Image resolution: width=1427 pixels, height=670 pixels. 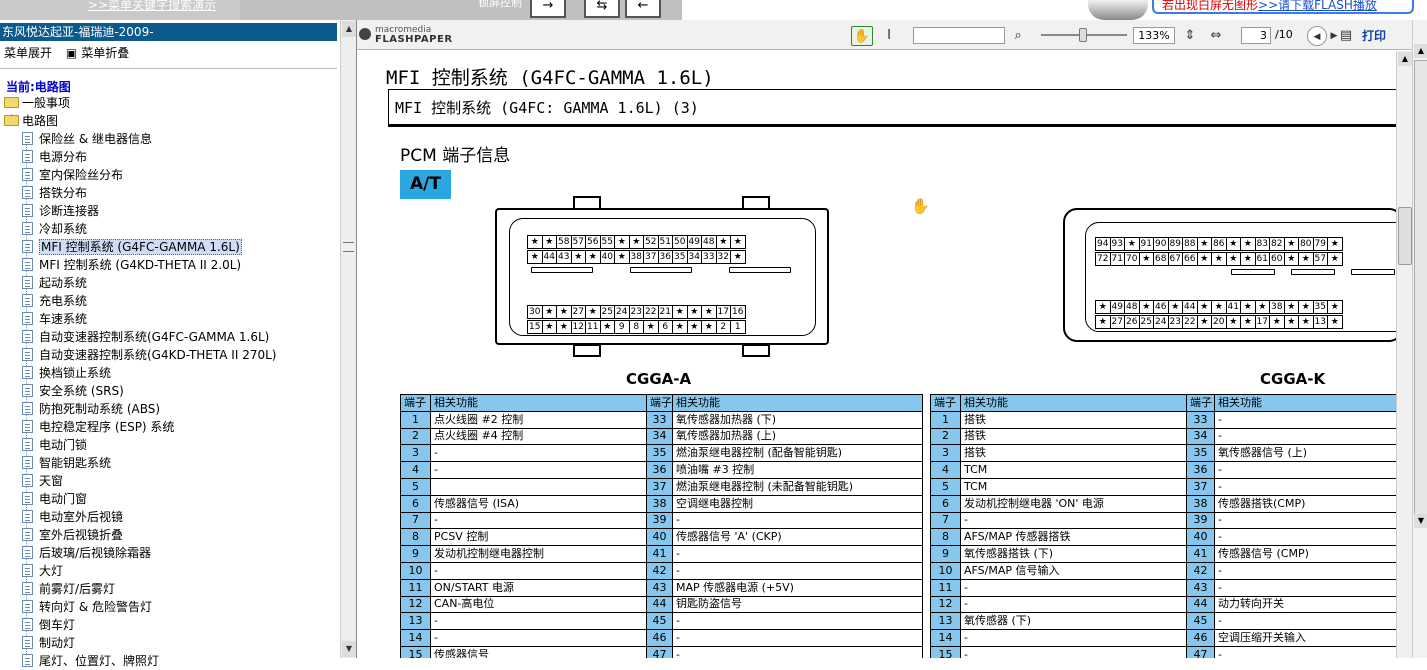 What do you see at coordinates (1219, 244) in the screenshot?
I see `connector-pin: 86` at bounding box center [1219, 244].